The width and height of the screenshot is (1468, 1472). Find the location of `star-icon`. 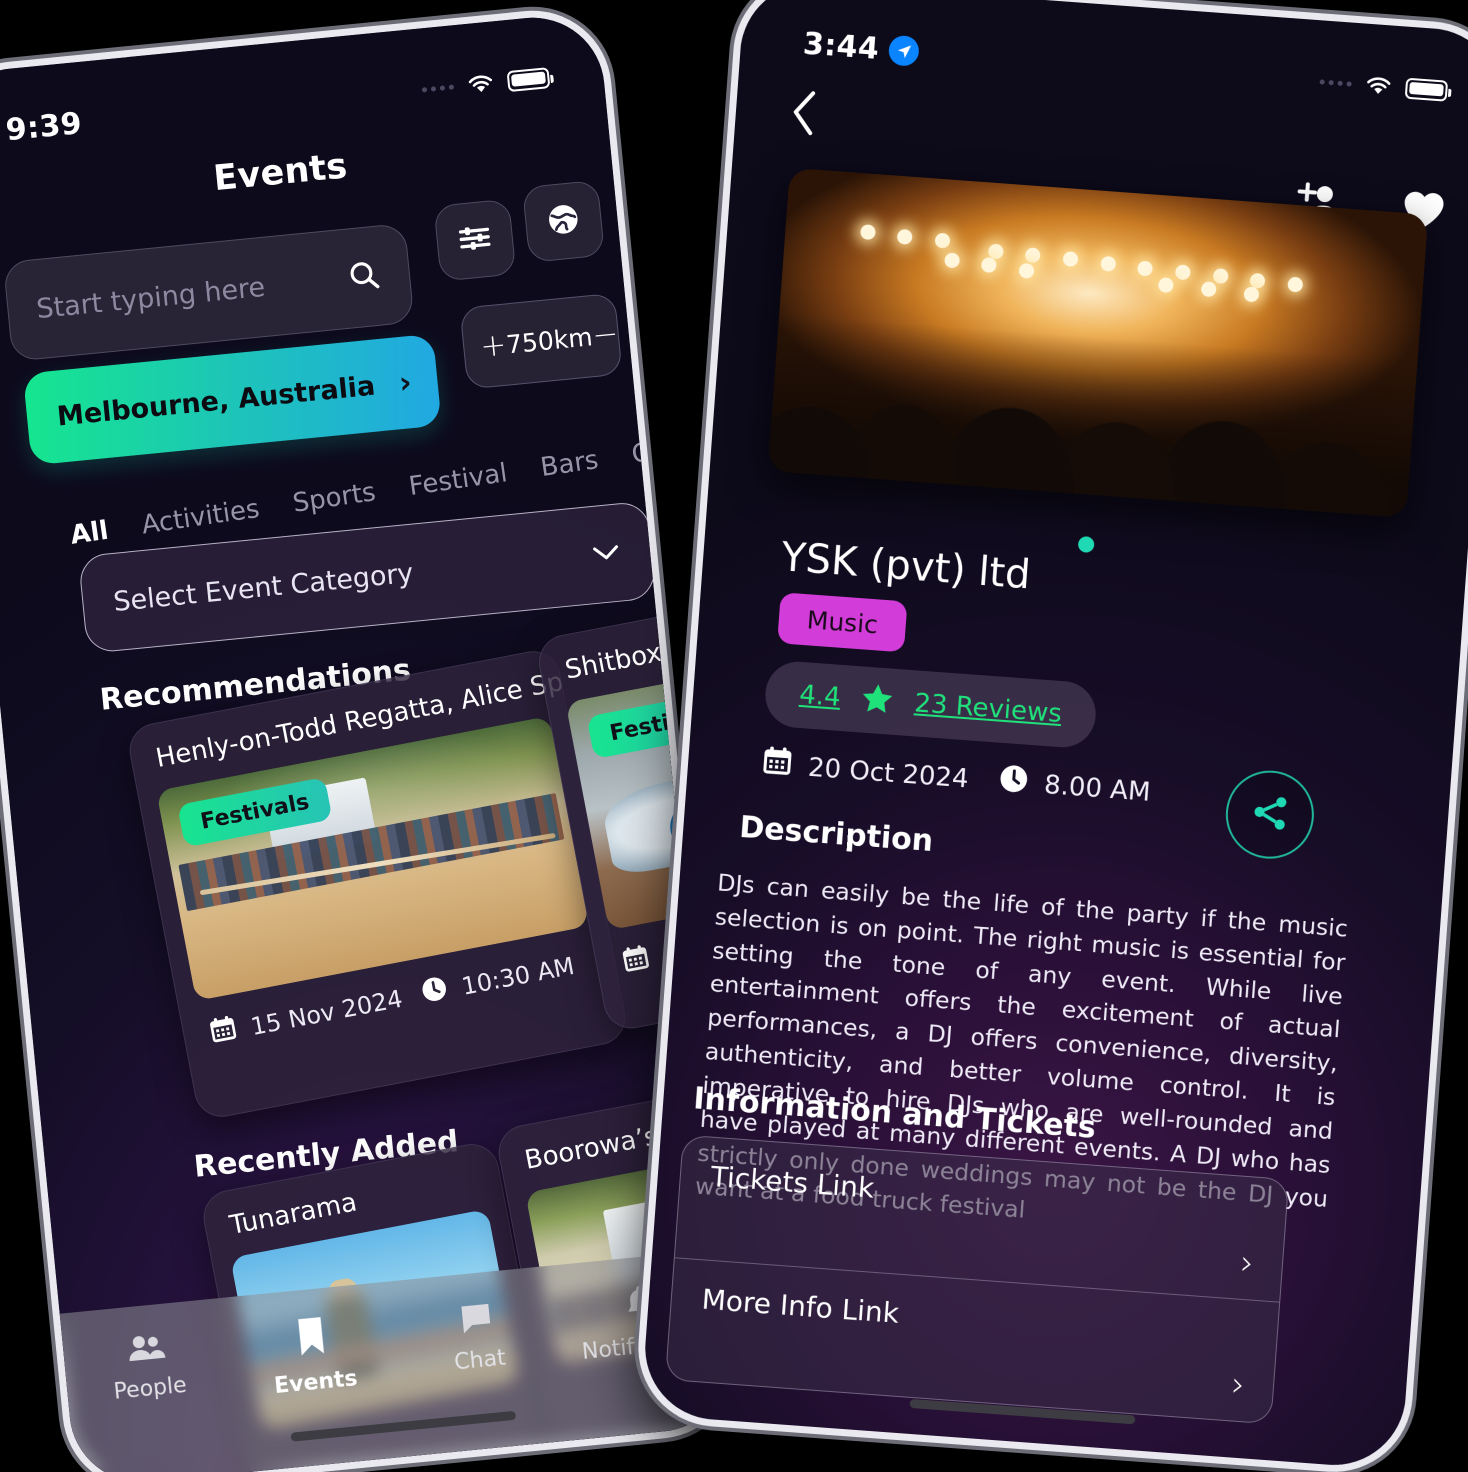

star-icon is located at coordinates (877, 700).